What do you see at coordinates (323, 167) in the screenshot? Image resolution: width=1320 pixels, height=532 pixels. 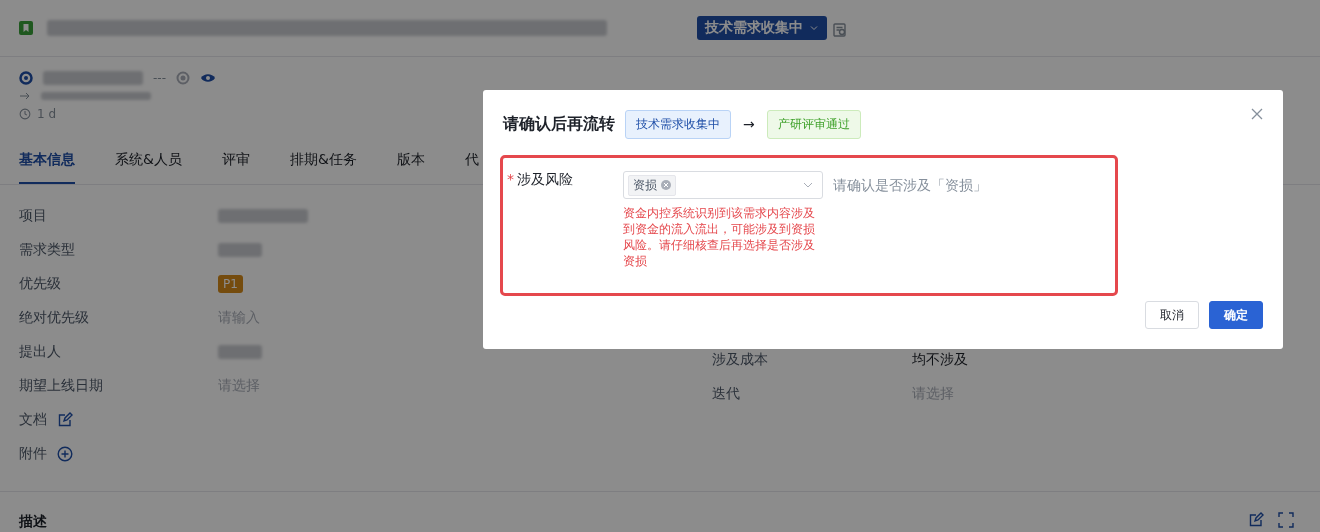 I see `tab: 排期&任务` at bounding box center [323, 167].